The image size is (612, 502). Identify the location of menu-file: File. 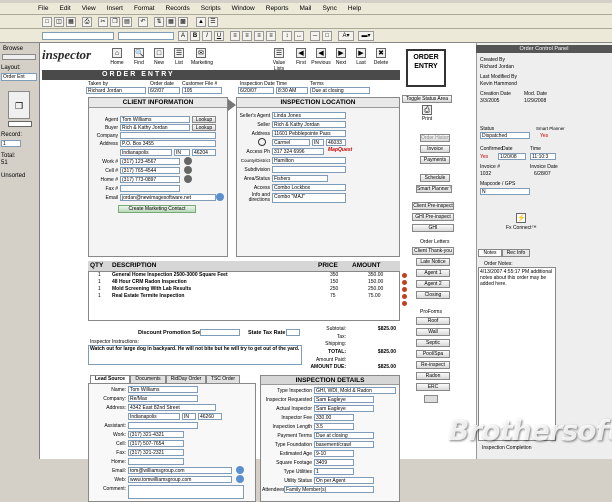
(43, 8).